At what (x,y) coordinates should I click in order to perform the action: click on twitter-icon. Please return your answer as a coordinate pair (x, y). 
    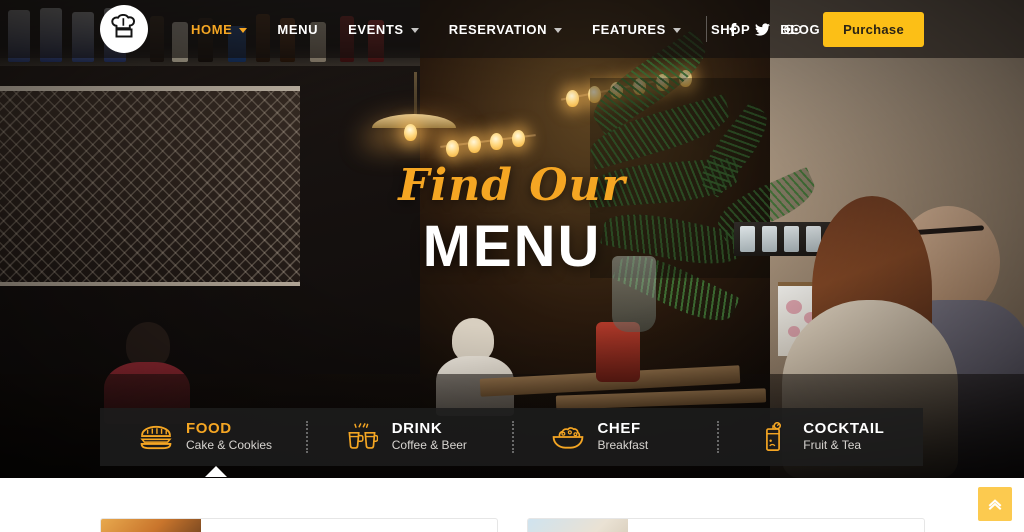
    Looking at the image, I should click on (762, 29).